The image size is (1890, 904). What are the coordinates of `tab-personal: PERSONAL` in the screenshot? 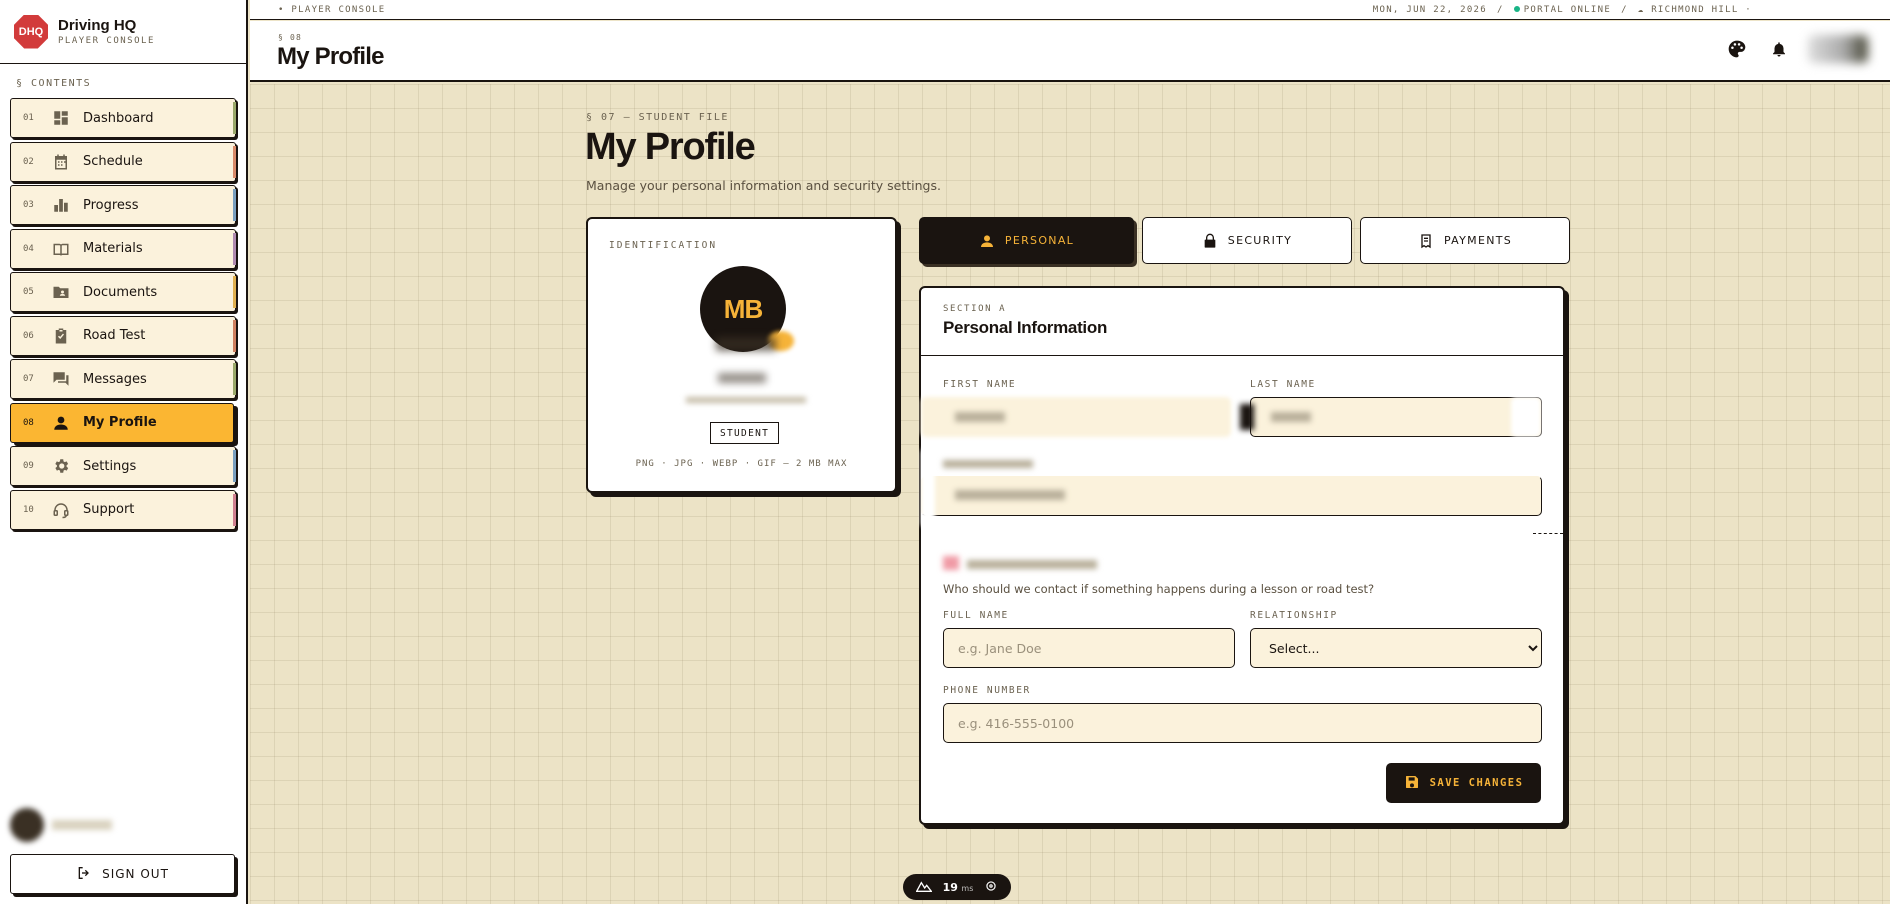 It's located at (1026, 240).